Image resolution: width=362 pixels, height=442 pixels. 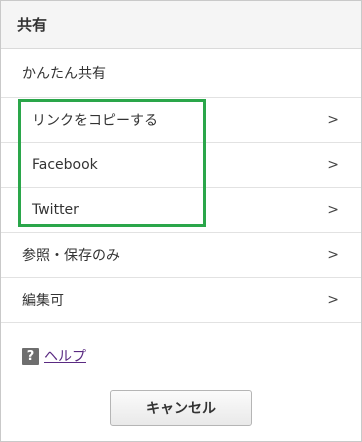 I want to click on view-save-only-label: 参照・保存のみ, so click(x=71, y=256).